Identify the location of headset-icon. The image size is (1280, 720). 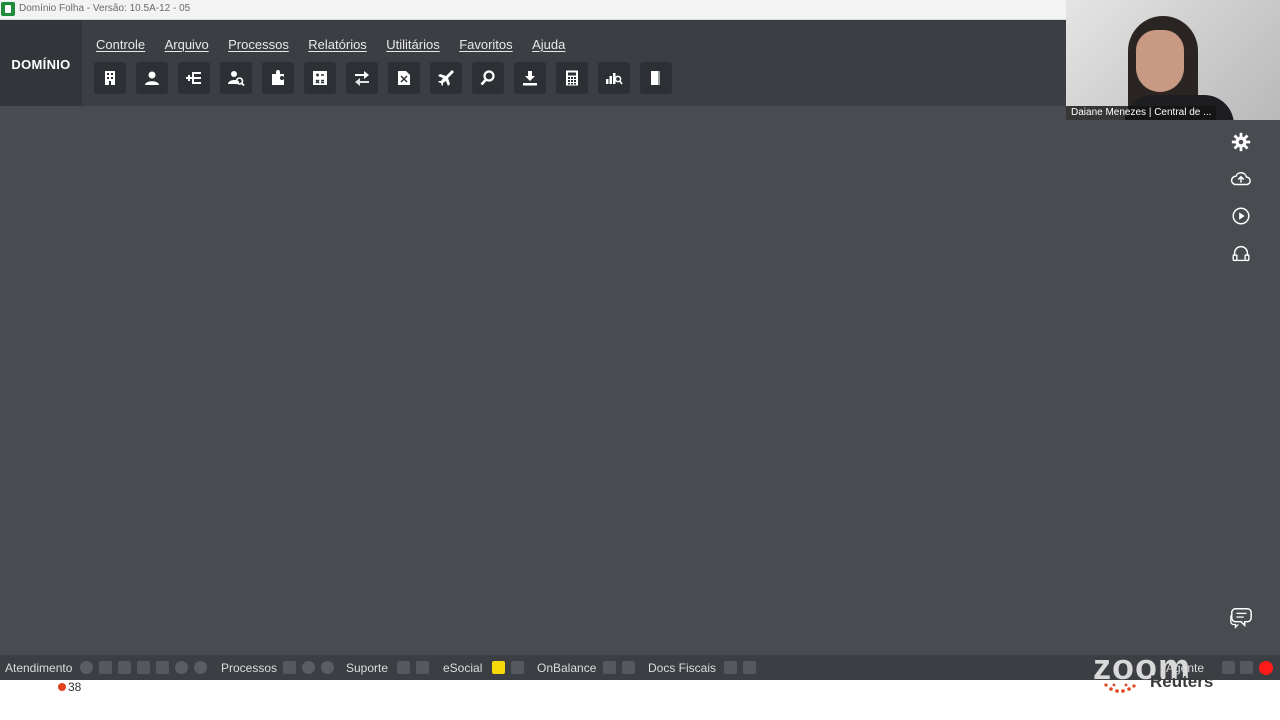
(1241, 253).